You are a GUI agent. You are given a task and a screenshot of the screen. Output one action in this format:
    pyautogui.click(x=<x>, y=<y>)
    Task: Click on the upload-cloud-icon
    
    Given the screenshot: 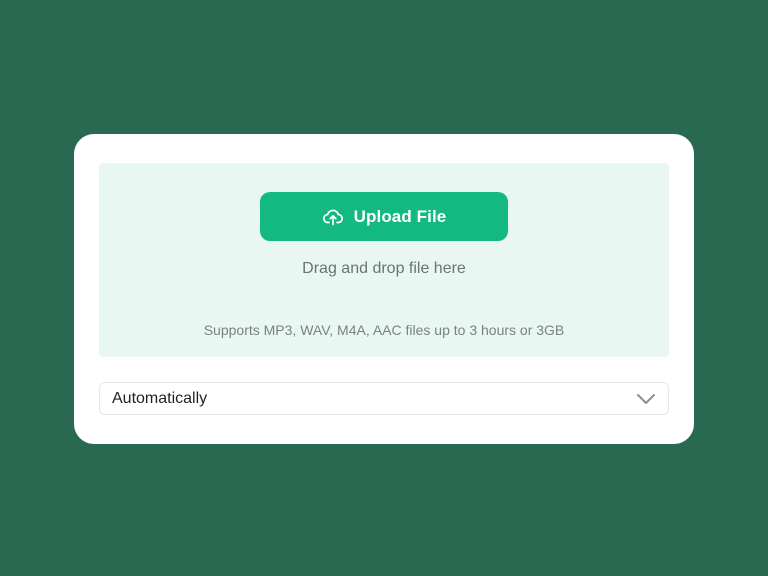 What is the action you would take?
    pyautogui.click(x=333, y=217)
    